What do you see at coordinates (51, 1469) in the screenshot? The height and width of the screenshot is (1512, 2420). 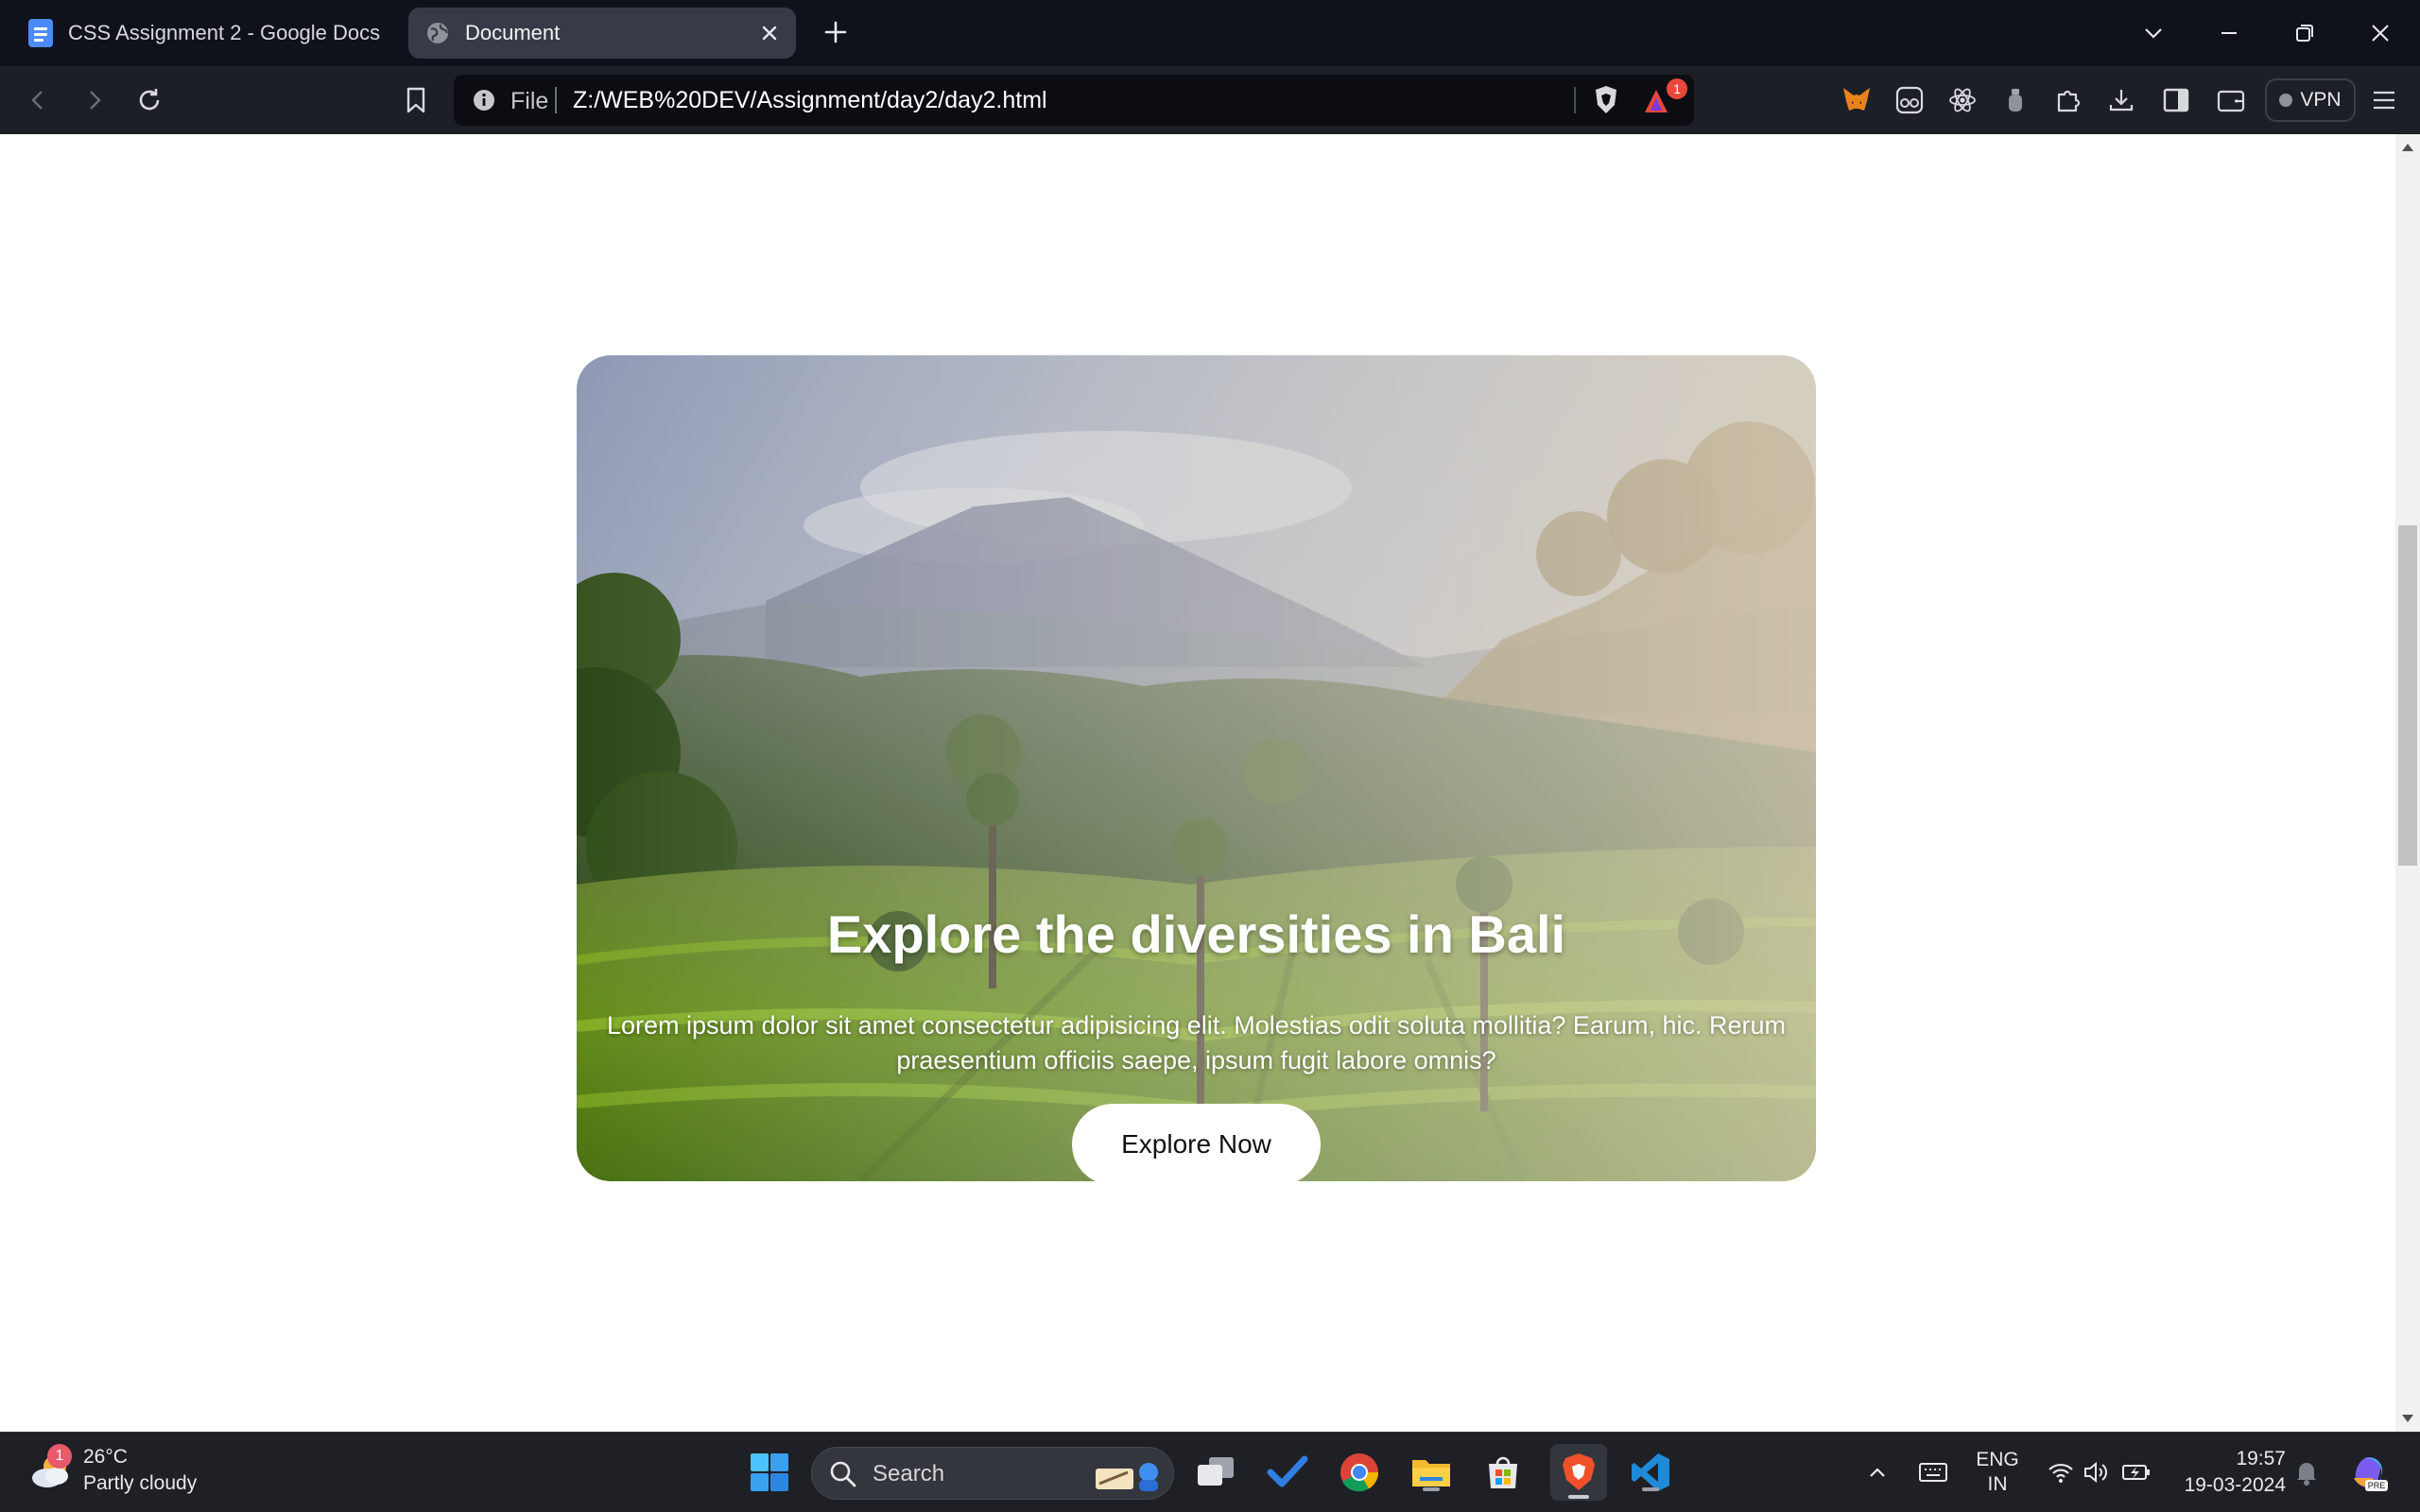 I see `partly-cloudy-icon: 1` at bounding box center [51, 1469].